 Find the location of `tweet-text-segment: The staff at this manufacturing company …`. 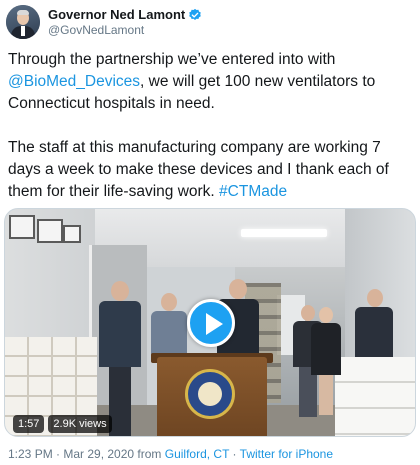

tweet-text-segment: The staff at this manufacturing company … is located at coordinates (198, 169).